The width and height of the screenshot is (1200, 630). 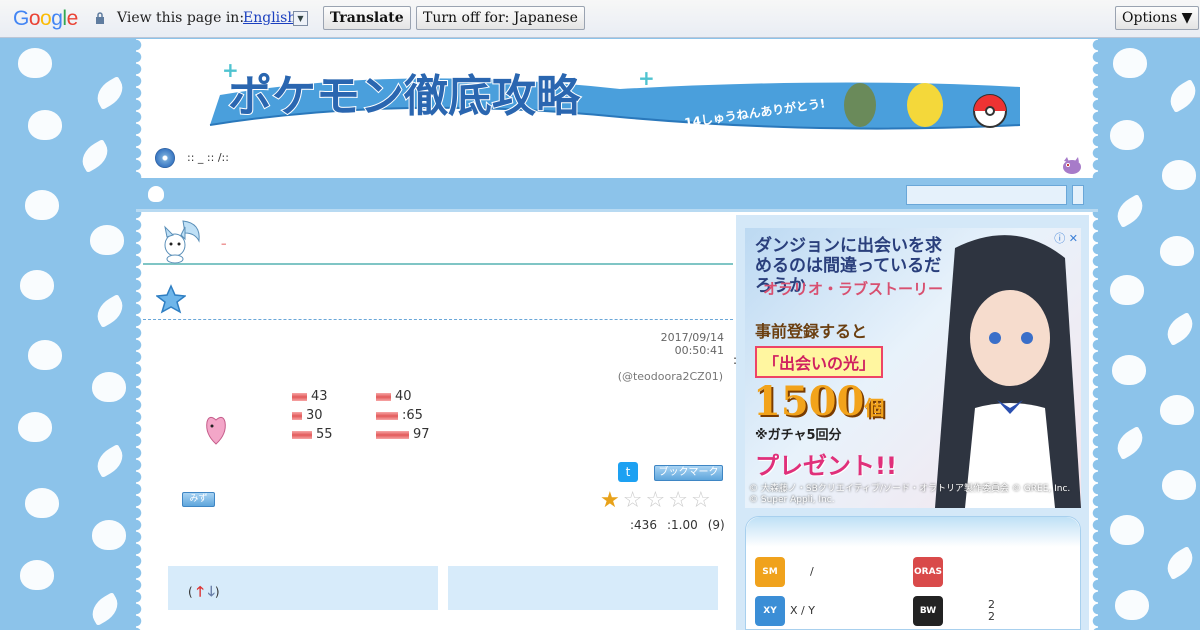 What do you see at coordinates (860, 105) in the screenshot?
I see `axew-image` at bounding box center [860, 105].